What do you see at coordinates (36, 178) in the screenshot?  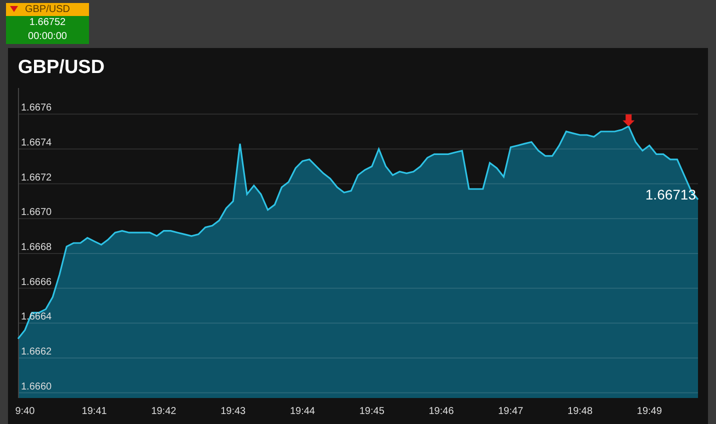 I see `y-axis-label: 1.6672` at bounding box center [36, 178].